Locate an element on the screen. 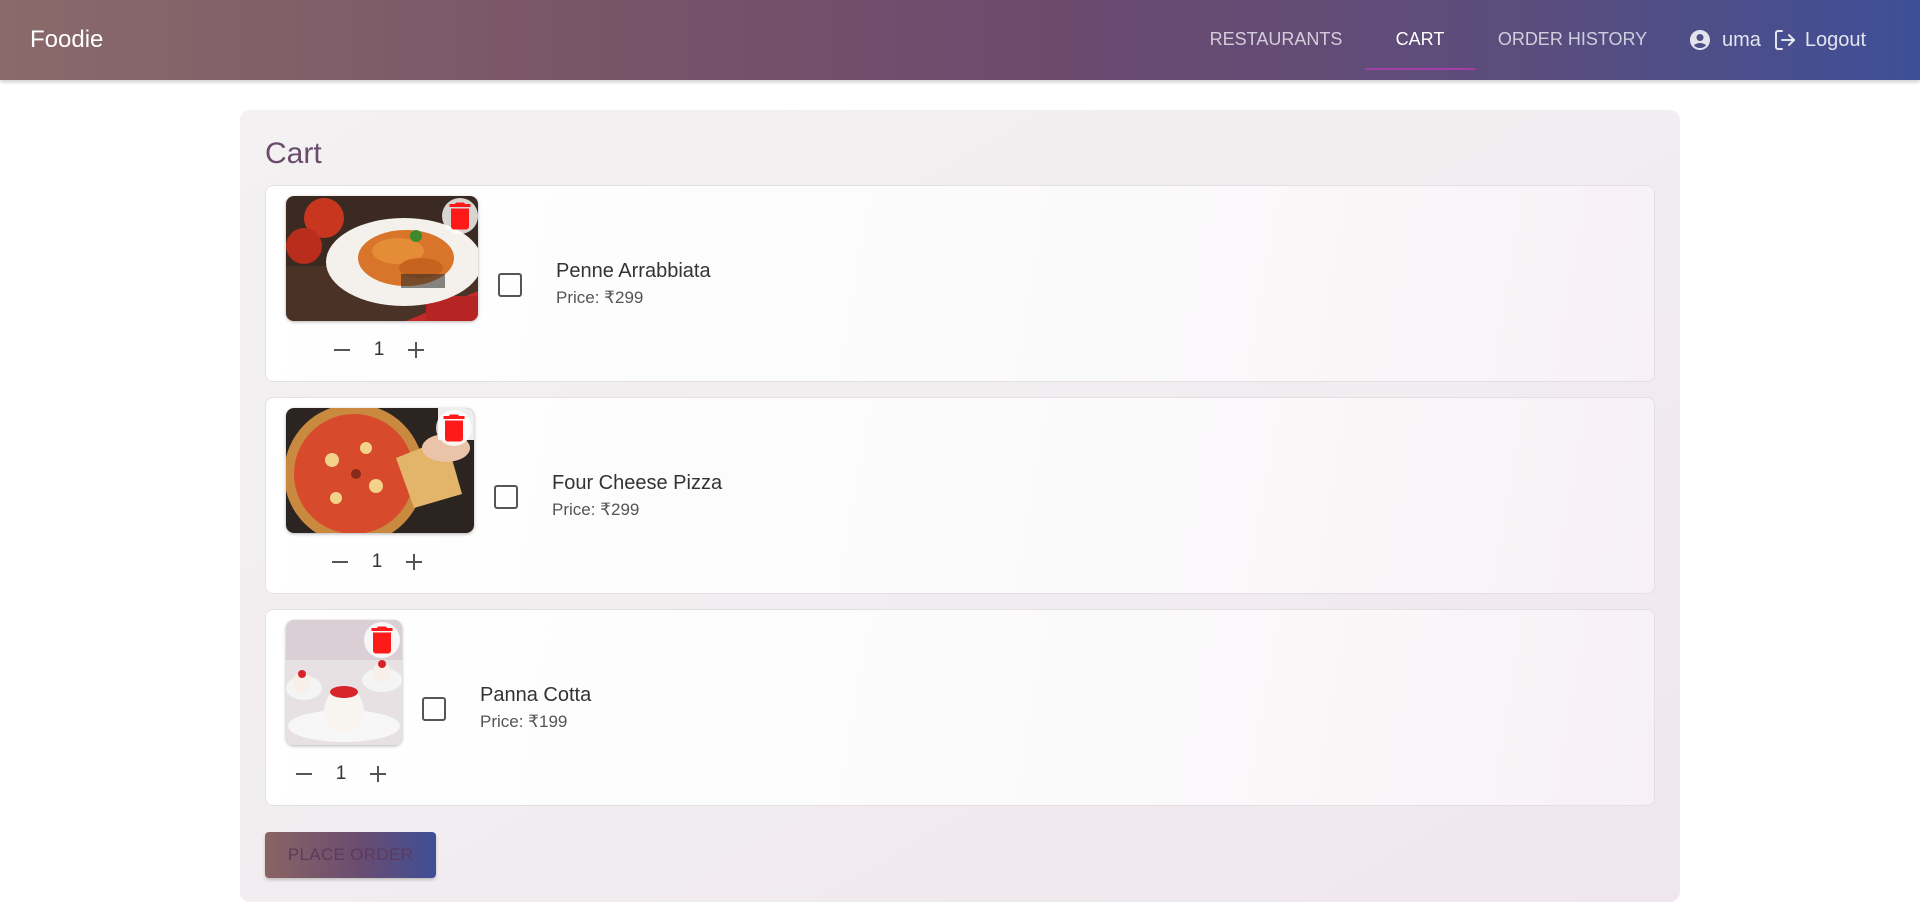 Image resolution: width=1920 pixels, height=912 pixels. tab-order-history: ORDER HISTORY is located at coordinates (1572, 35).